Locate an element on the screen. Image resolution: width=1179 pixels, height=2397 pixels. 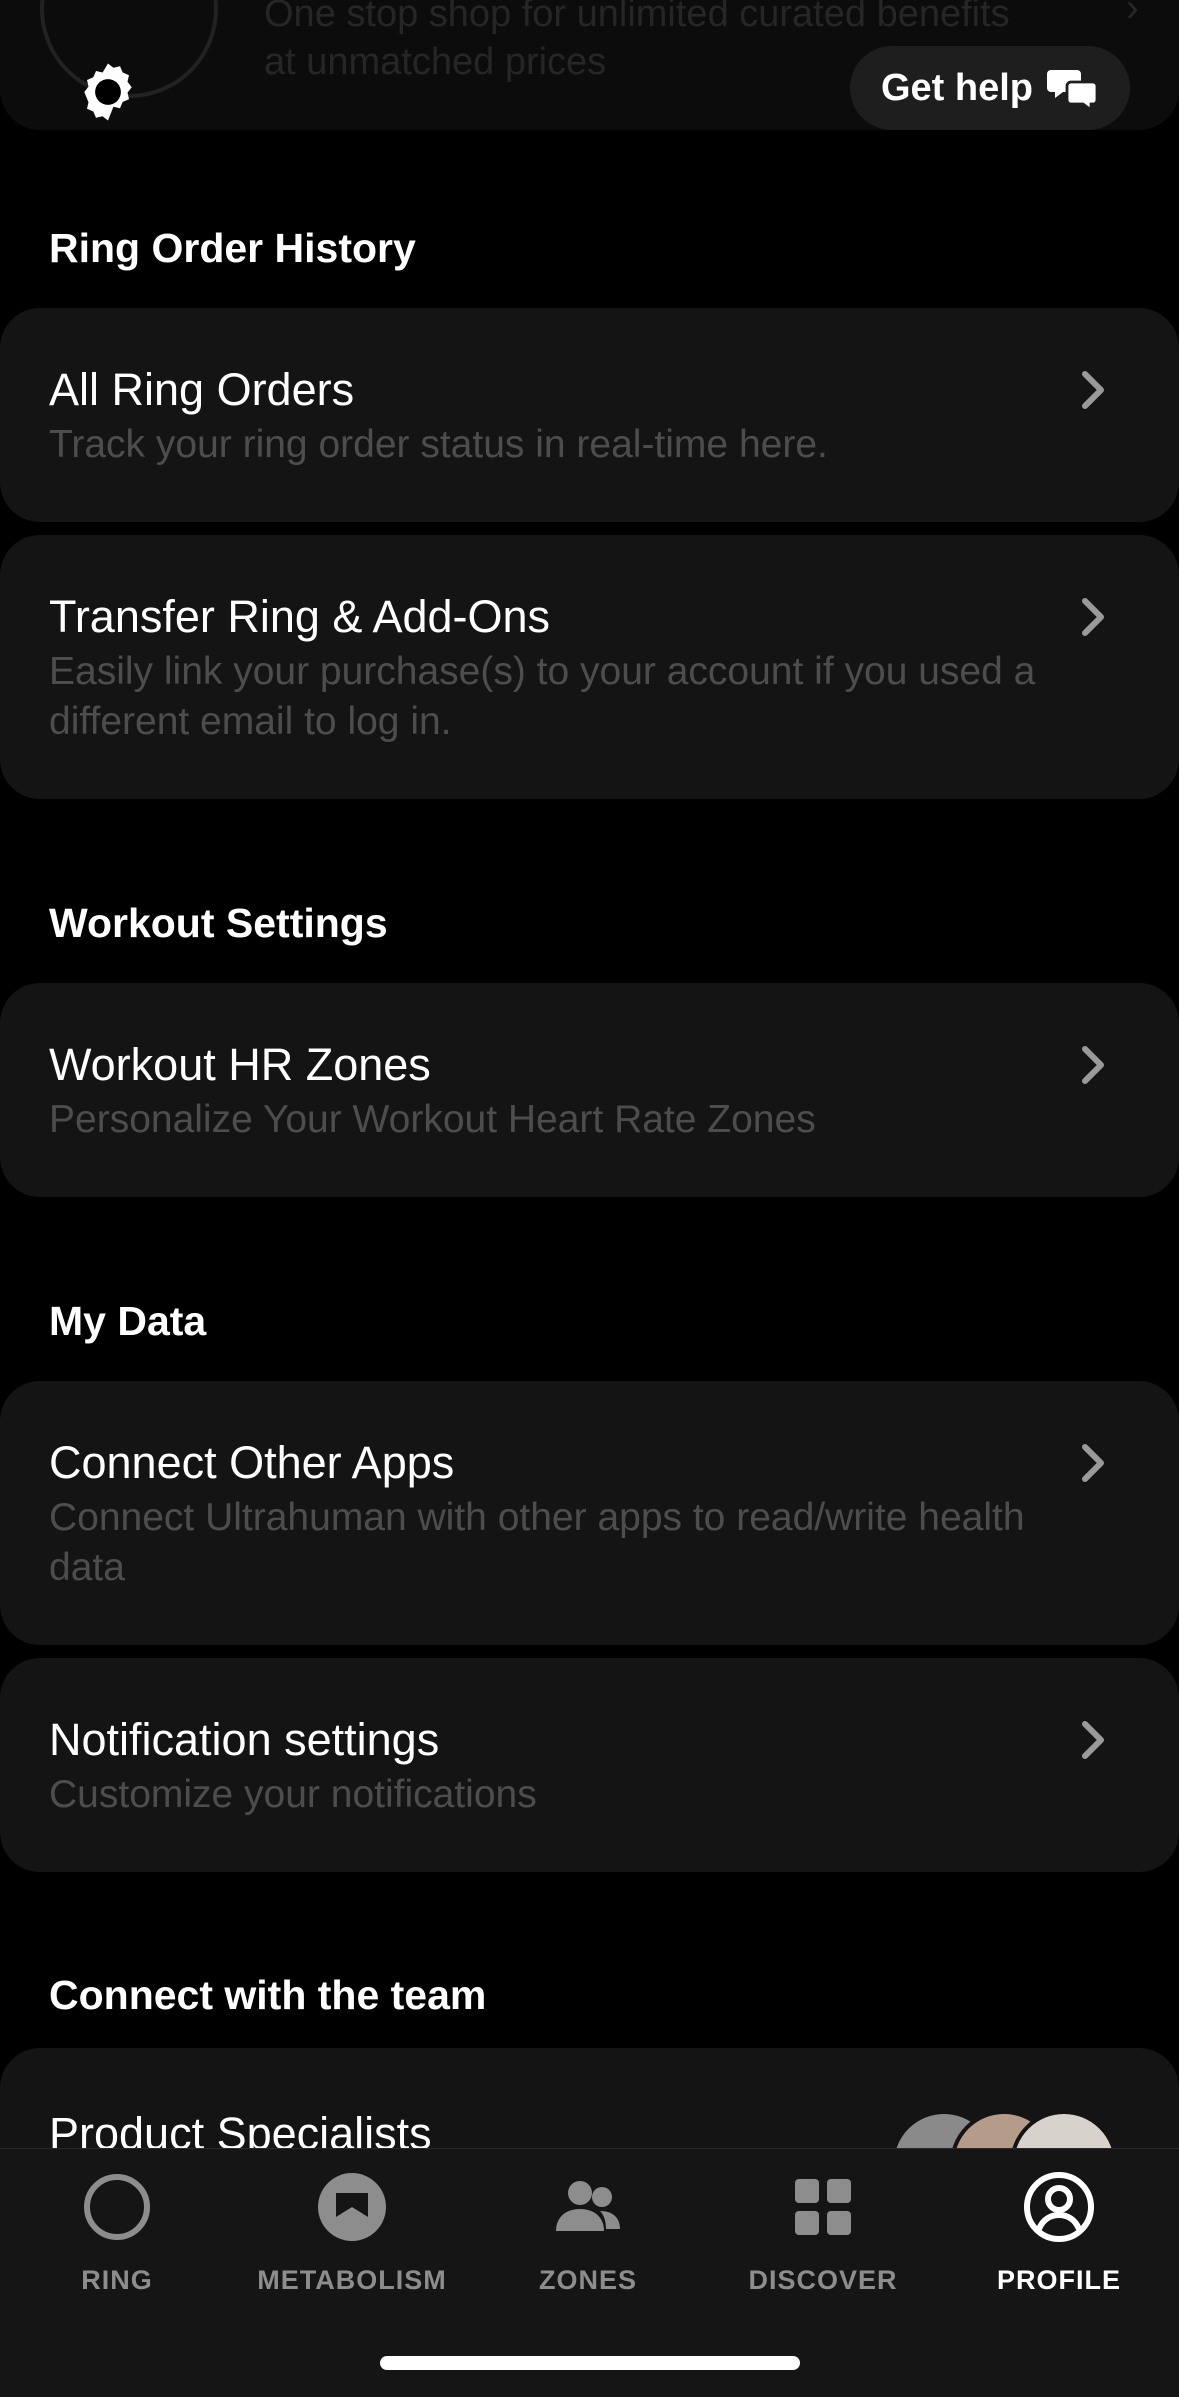
item-title: Transfer Ring & Add-Ons is located at coordinates (300, 616).